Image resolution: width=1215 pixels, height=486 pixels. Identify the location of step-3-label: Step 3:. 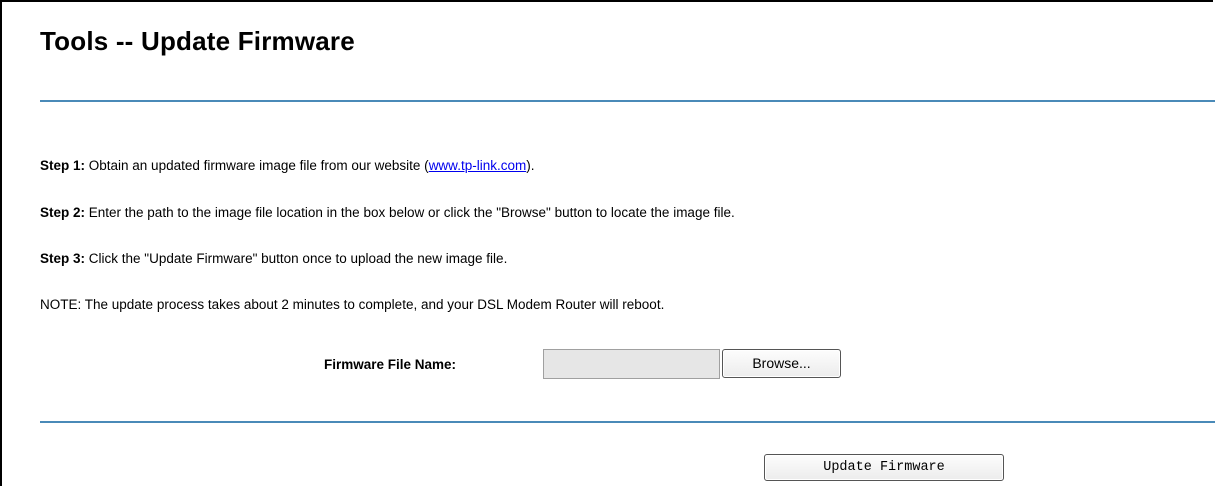
(63, 258).